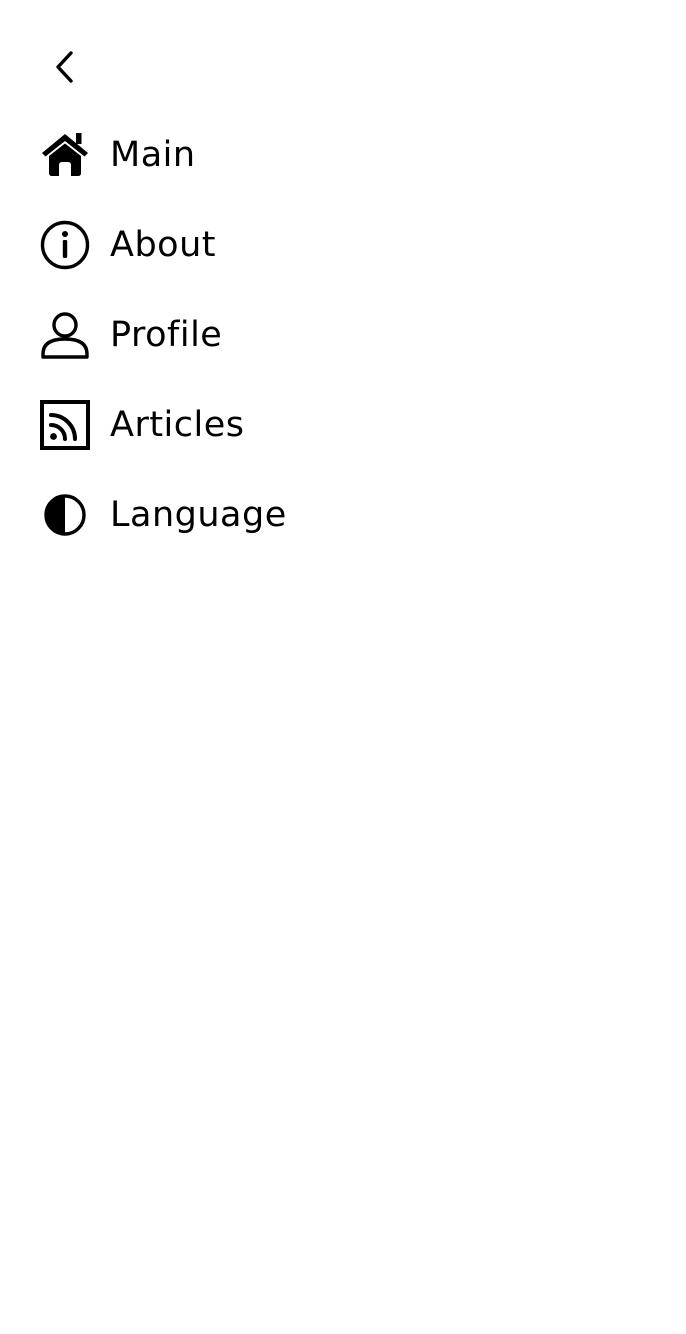 The width and height of the screenshot is (686, 1334). I want to click on menu-item-label: Language, so click(198, 515).